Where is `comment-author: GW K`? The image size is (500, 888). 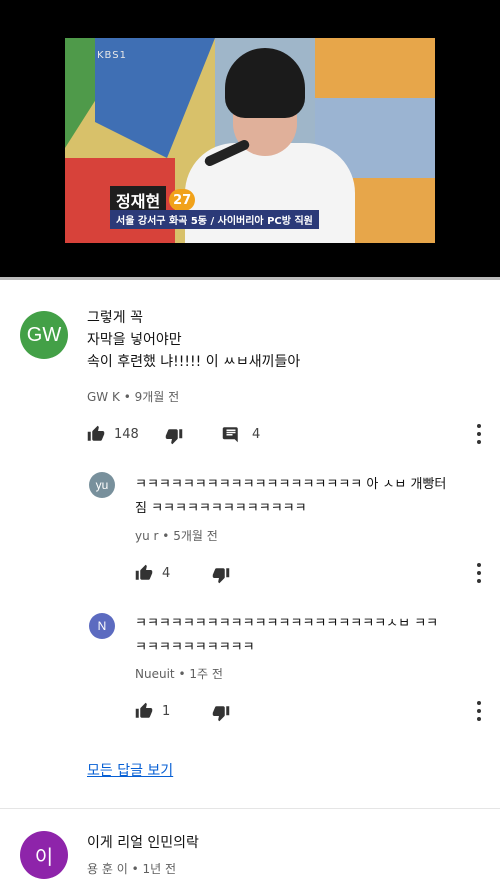
comment-author: GW K is located at coordinates (103, 397).